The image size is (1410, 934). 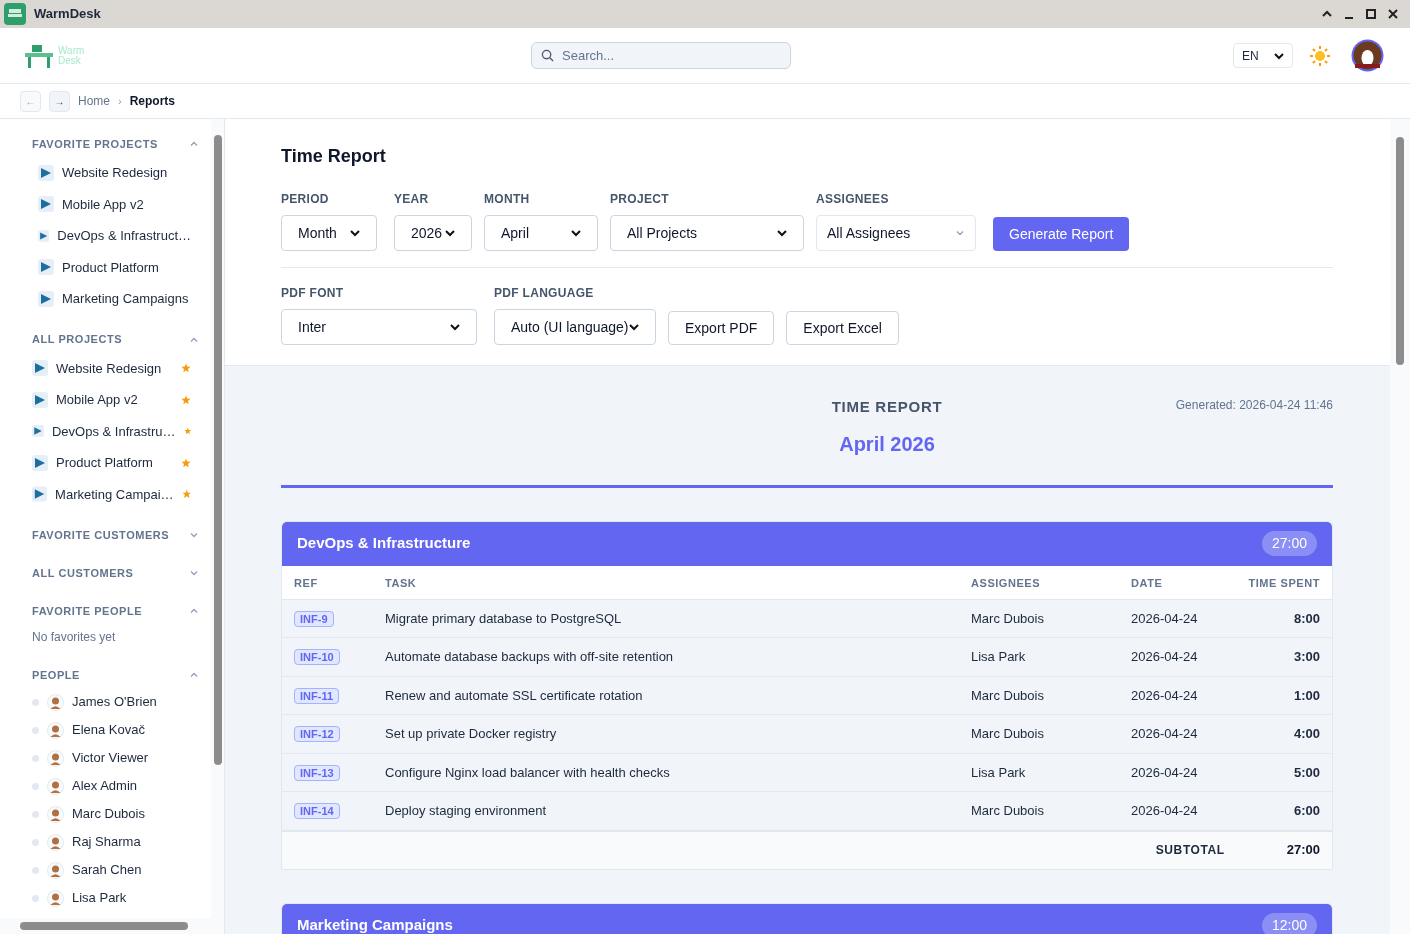 What do you see at coordinates (316, 695) in the screenshot?
I see `ref-badge: INF-11` at bounding box center [316, 695].